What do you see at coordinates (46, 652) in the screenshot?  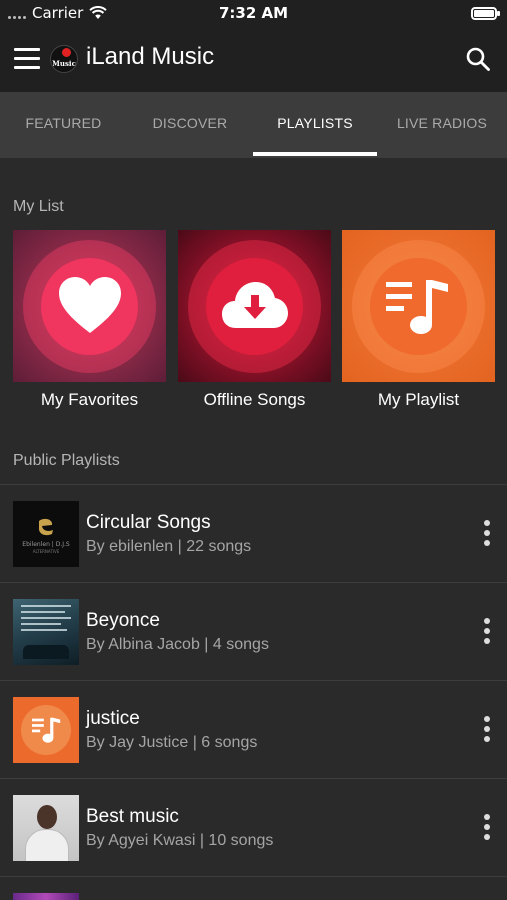 I see `thumb-silhouette` at bounding box center [46, 652].